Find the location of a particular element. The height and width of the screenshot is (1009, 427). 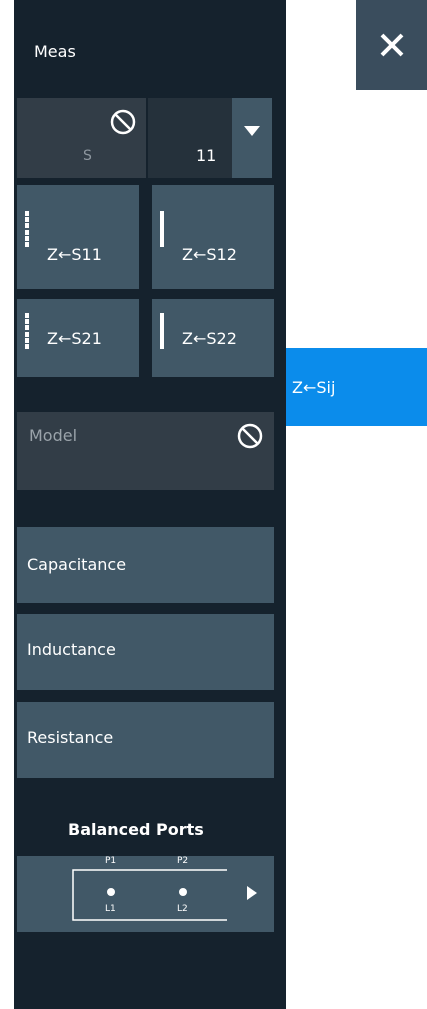

z-s22-button: Z←S22 is located at coordinates (213, 338).